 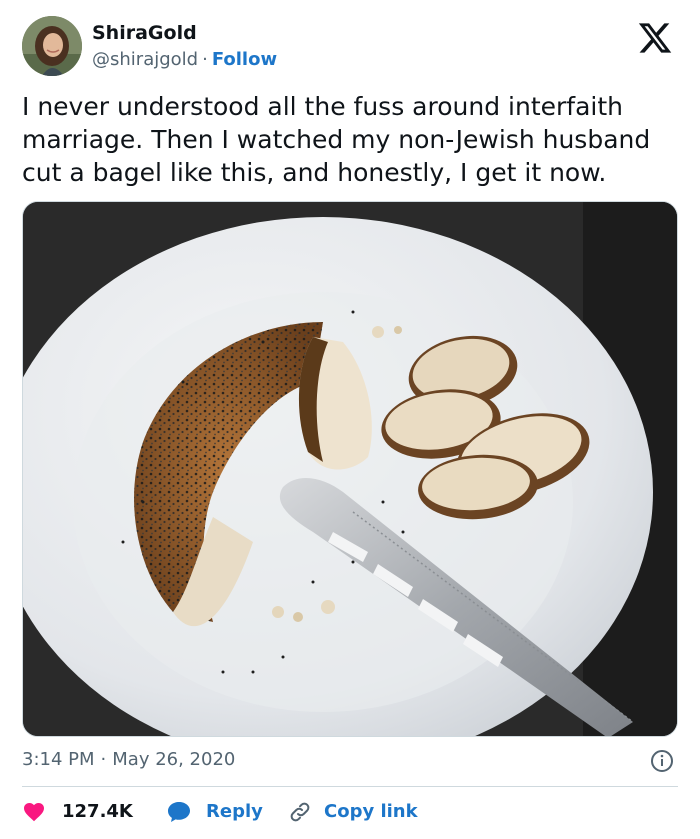 I want to click on like-button: 127.4K, so click(x=77, y=812).